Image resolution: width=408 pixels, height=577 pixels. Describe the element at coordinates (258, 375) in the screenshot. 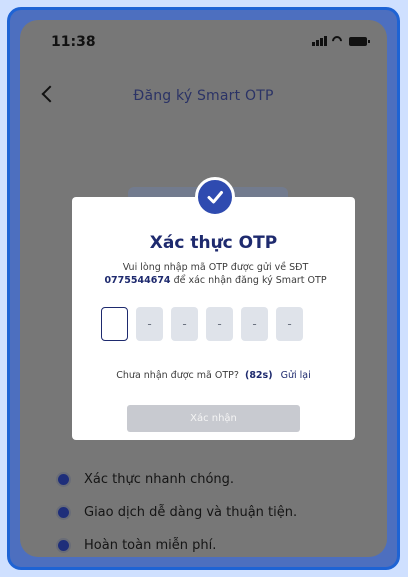

I see `countdown-timer: (82s)` at that location.